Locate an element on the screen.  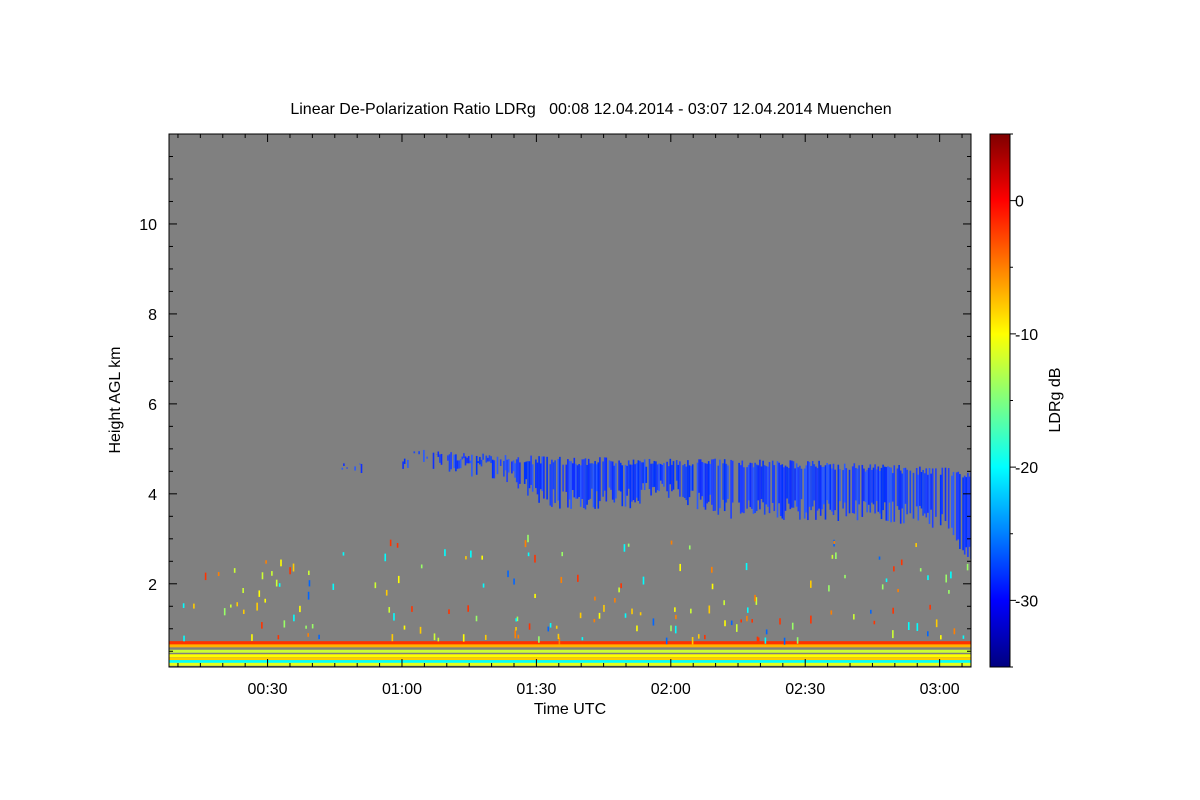
y-tick-label: 2 is located at coordinates (152, 585).